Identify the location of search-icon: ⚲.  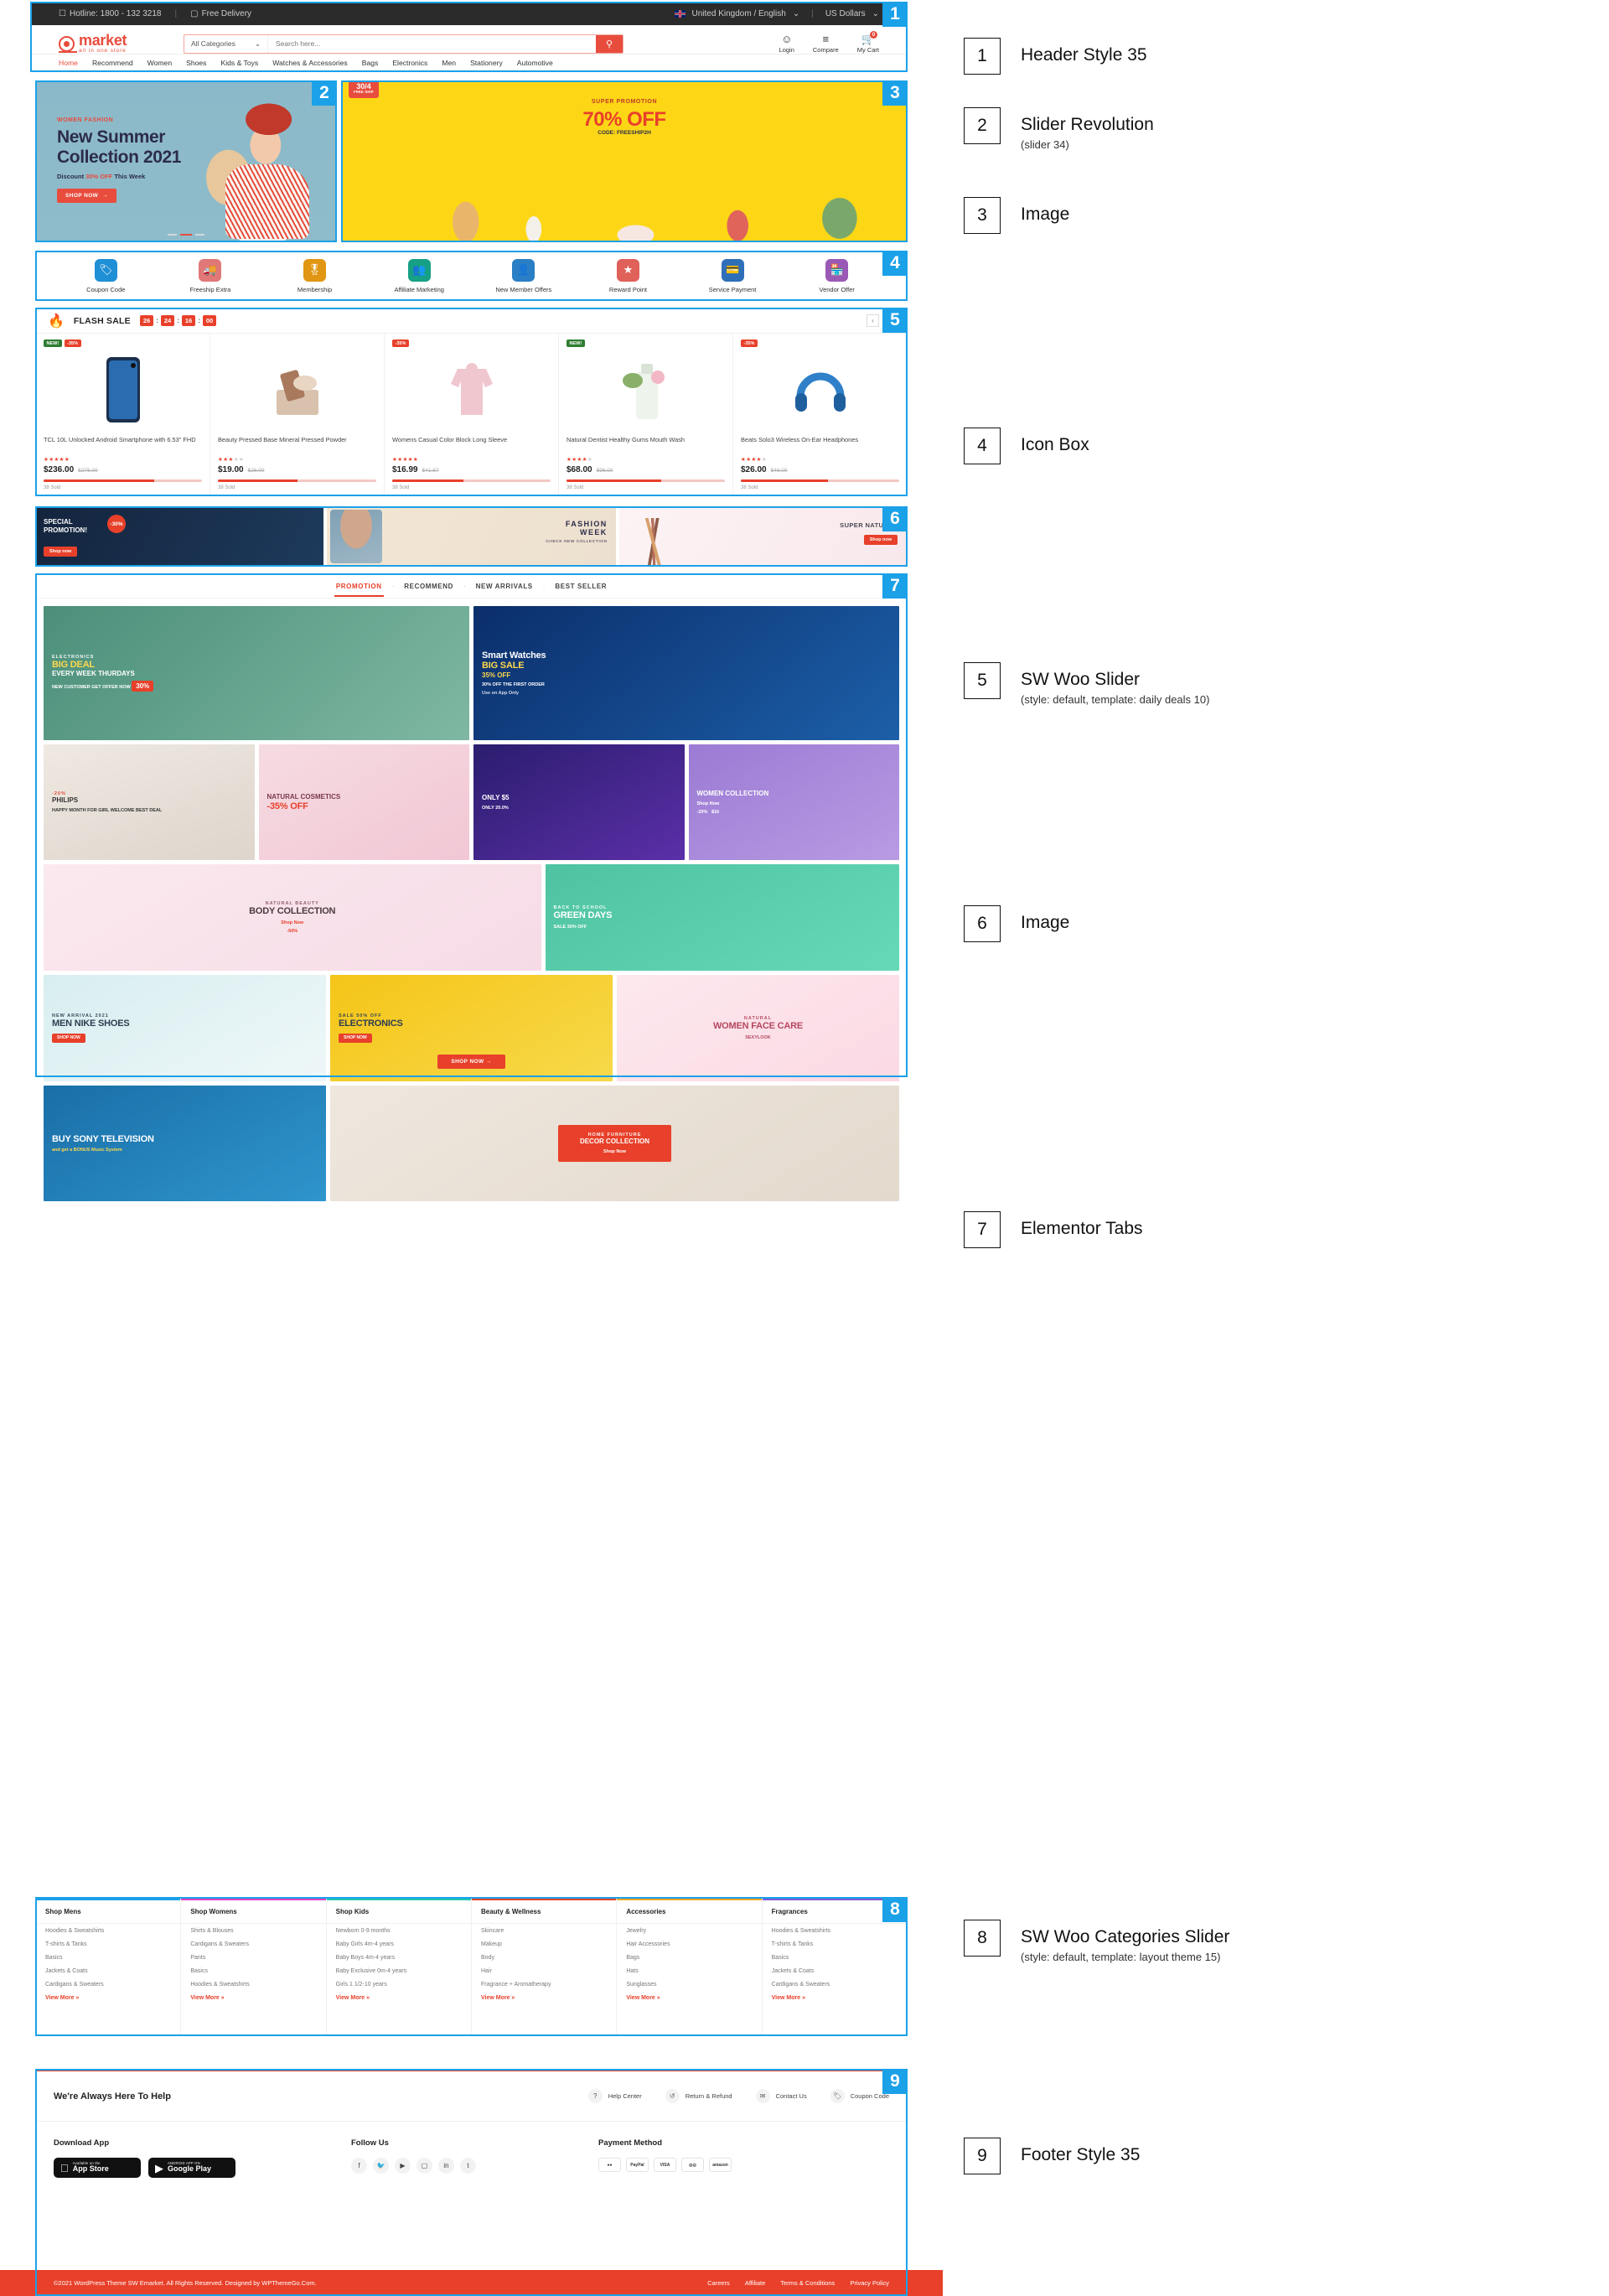
(609, 43).